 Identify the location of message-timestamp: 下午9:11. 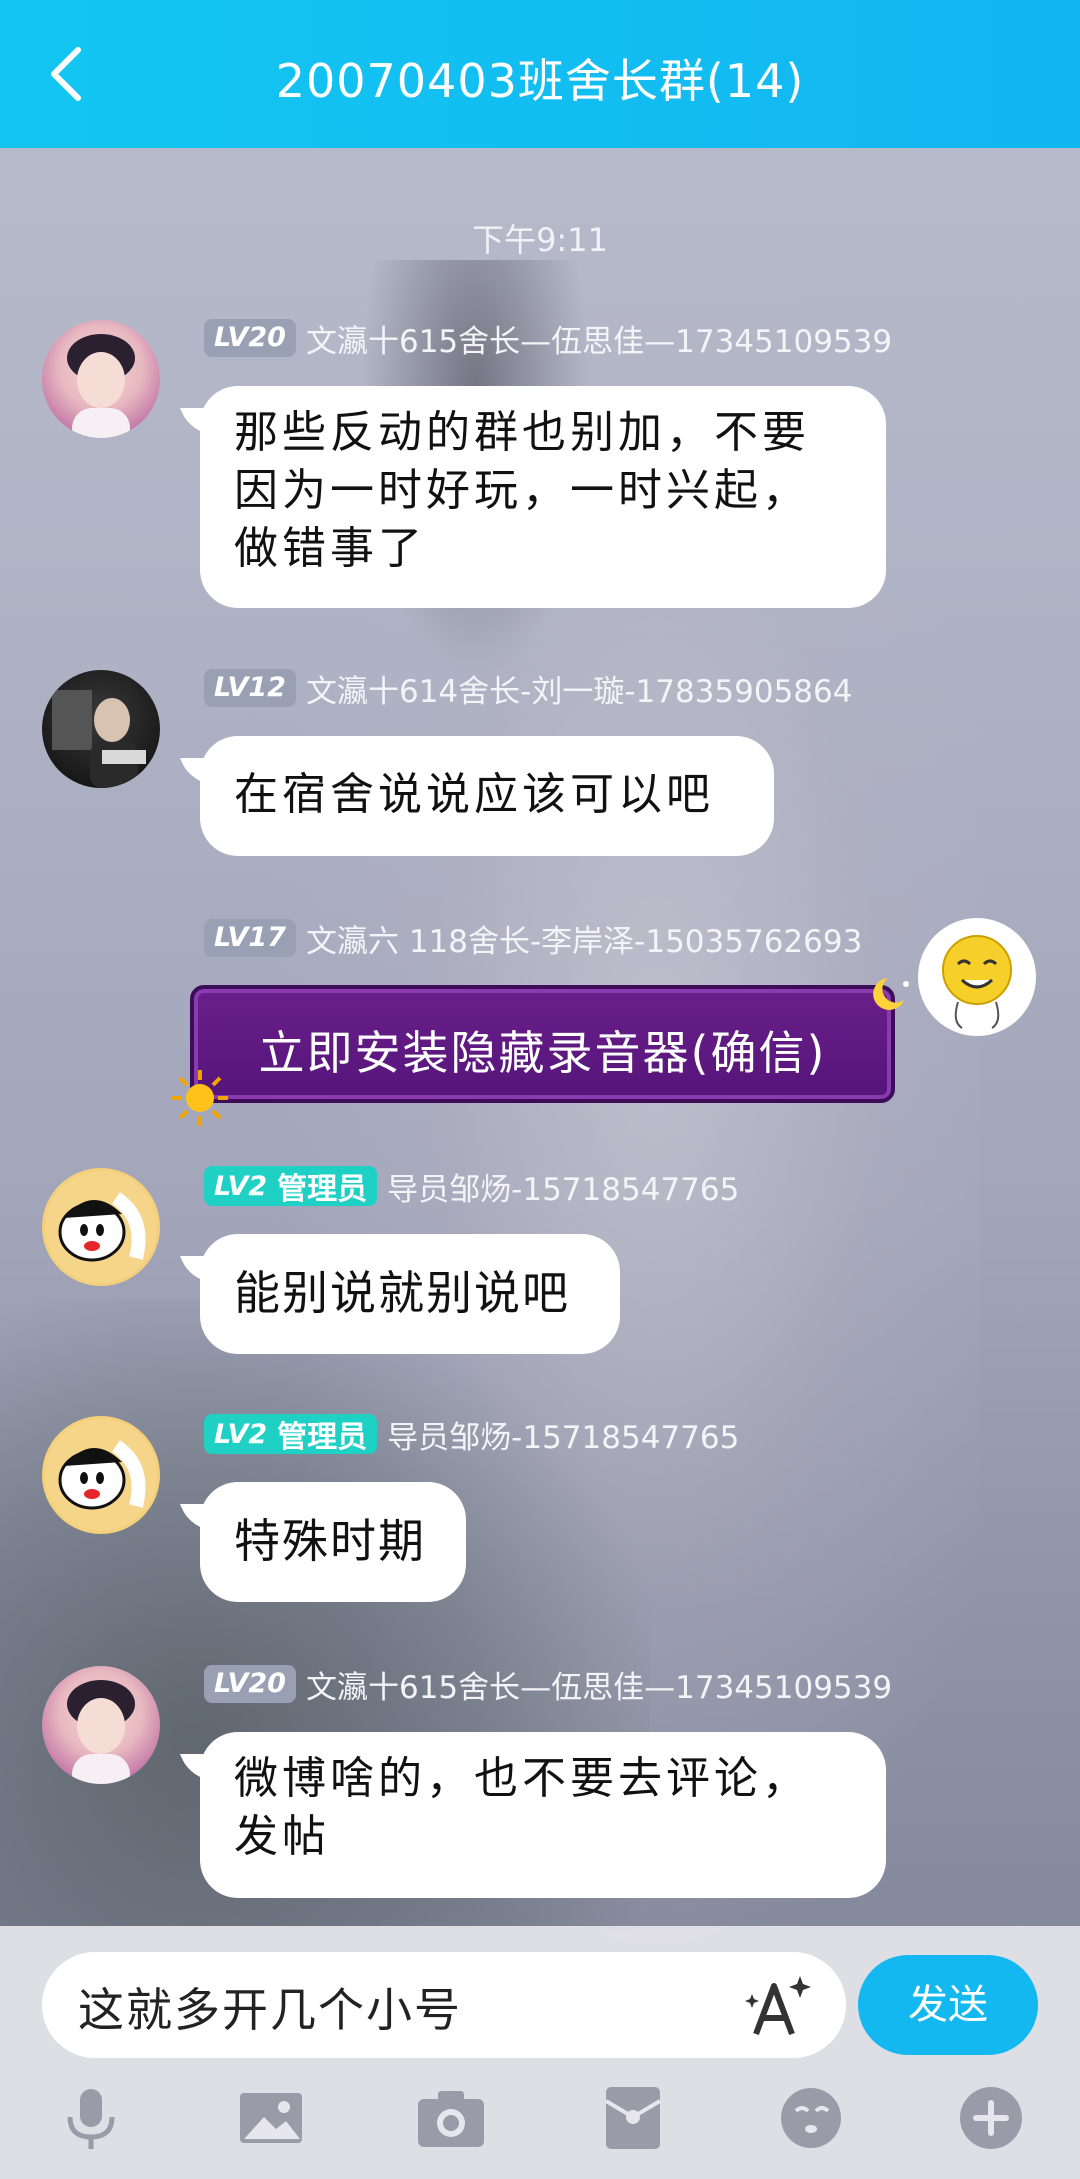
(540, 240).